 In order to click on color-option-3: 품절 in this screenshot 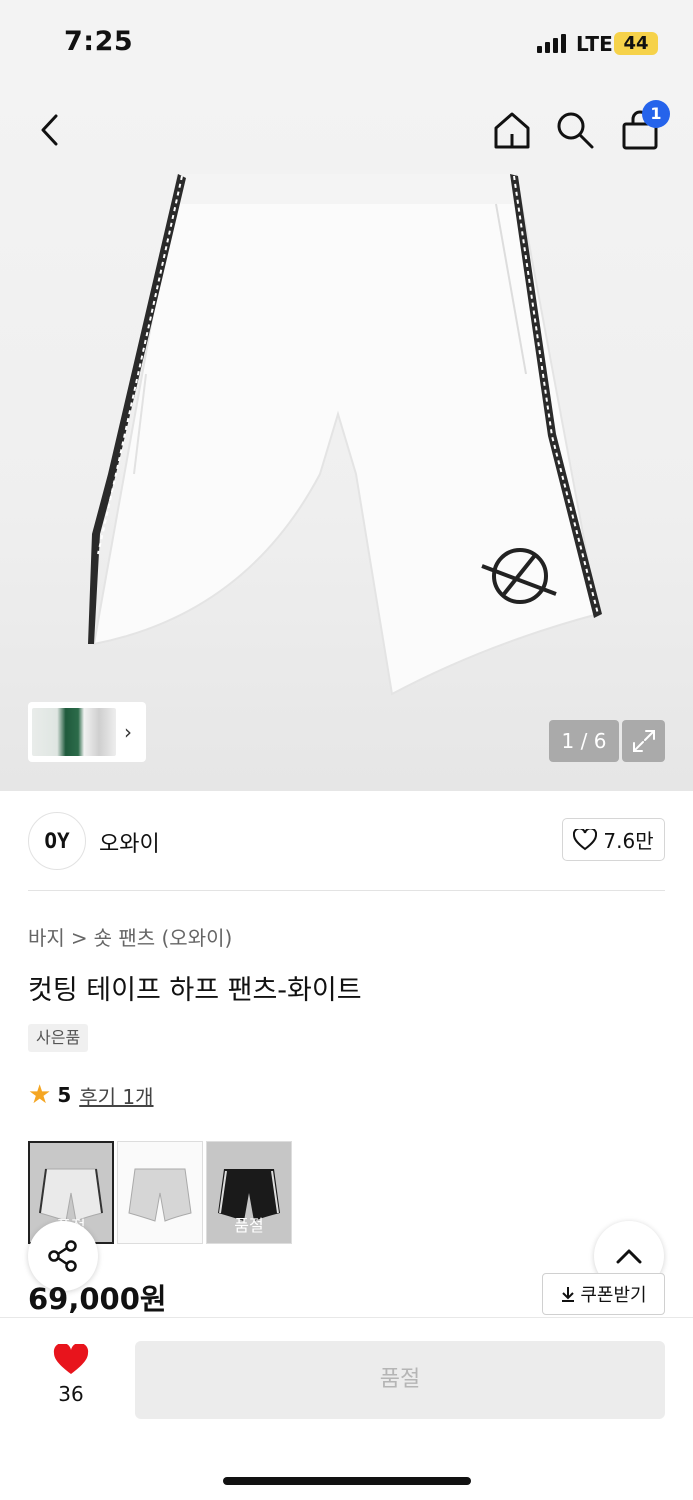, I will do `click(249, 1192)`.